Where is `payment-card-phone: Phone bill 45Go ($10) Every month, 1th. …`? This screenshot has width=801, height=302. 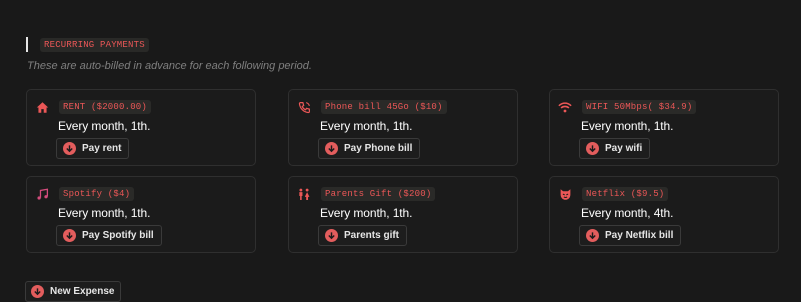
payment-card-phone: Phone bill 45Go ($10) Every month, 1th. … is located at coordinates (403, 127).